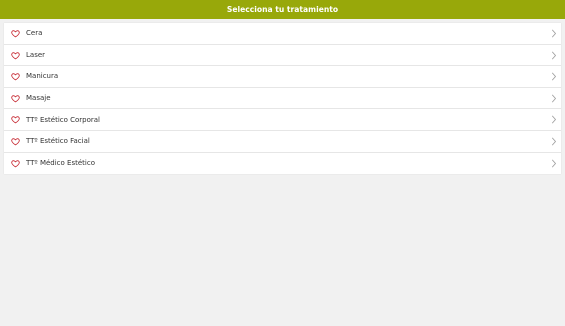 The width and height of the screenshot is (565, 326). I want to click on list-item-manicura: Manicura, so click(282, 77).